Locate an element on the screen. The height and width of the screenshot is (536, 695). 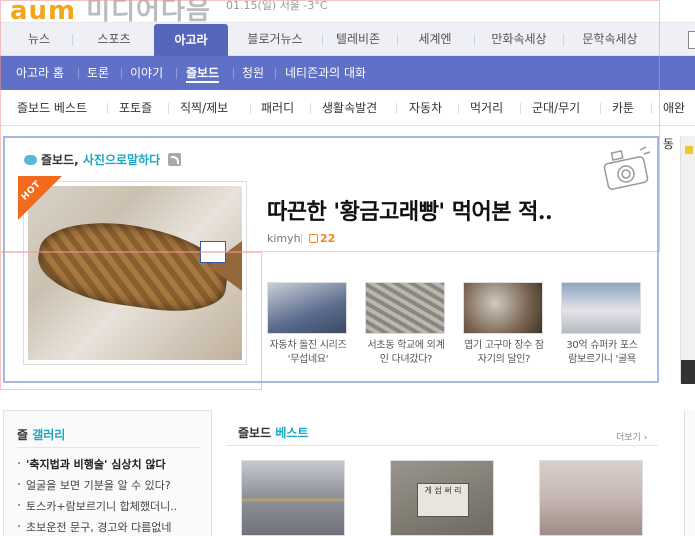
top-header: aum 미디어다음 01.15(일) 서울 -3°C is located at coordinates (347, 13).